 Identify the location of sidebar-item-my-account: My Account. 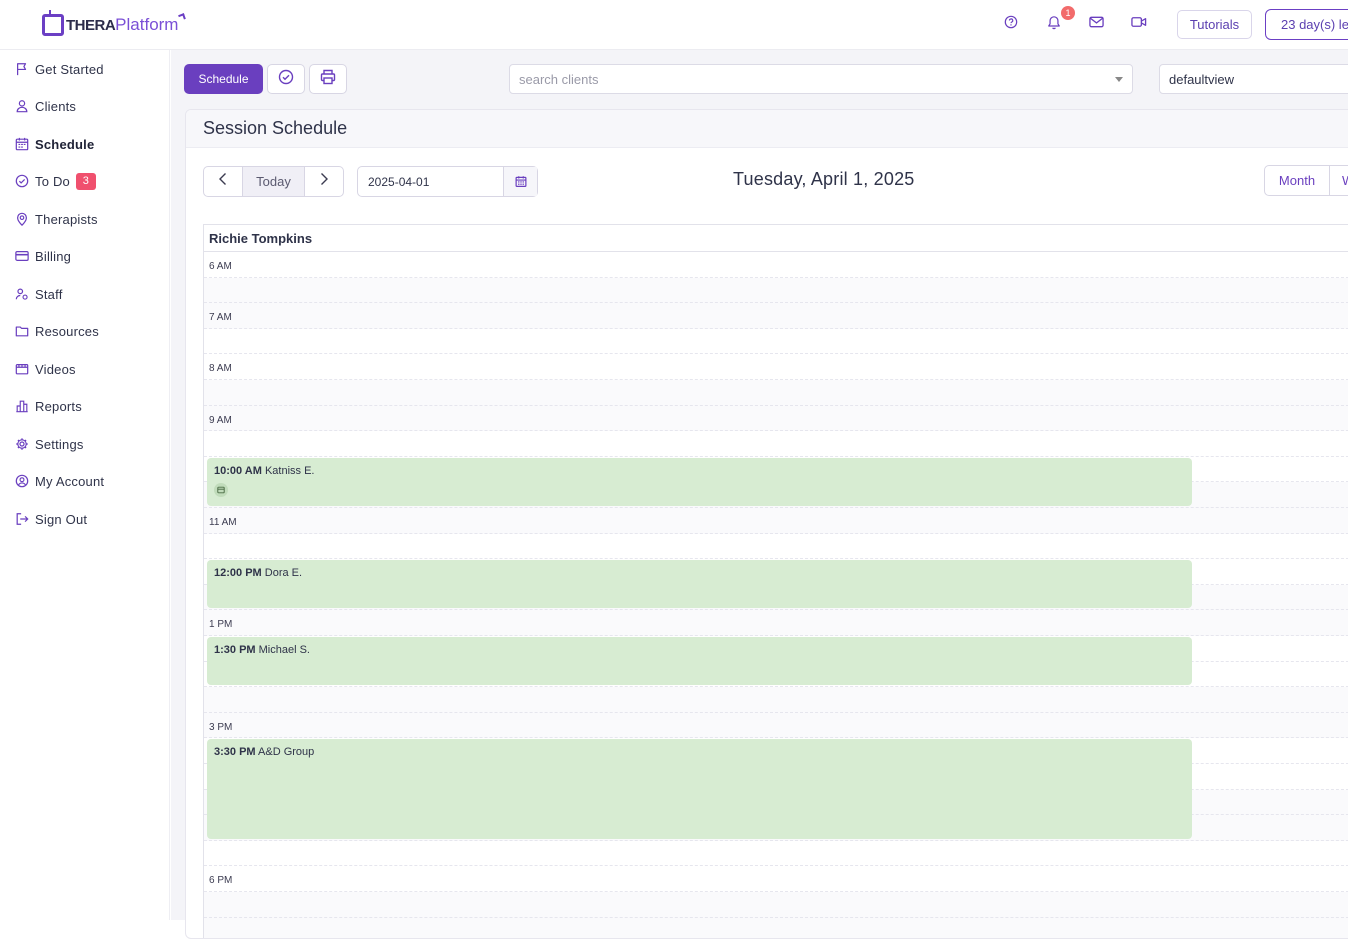
(59, 481).